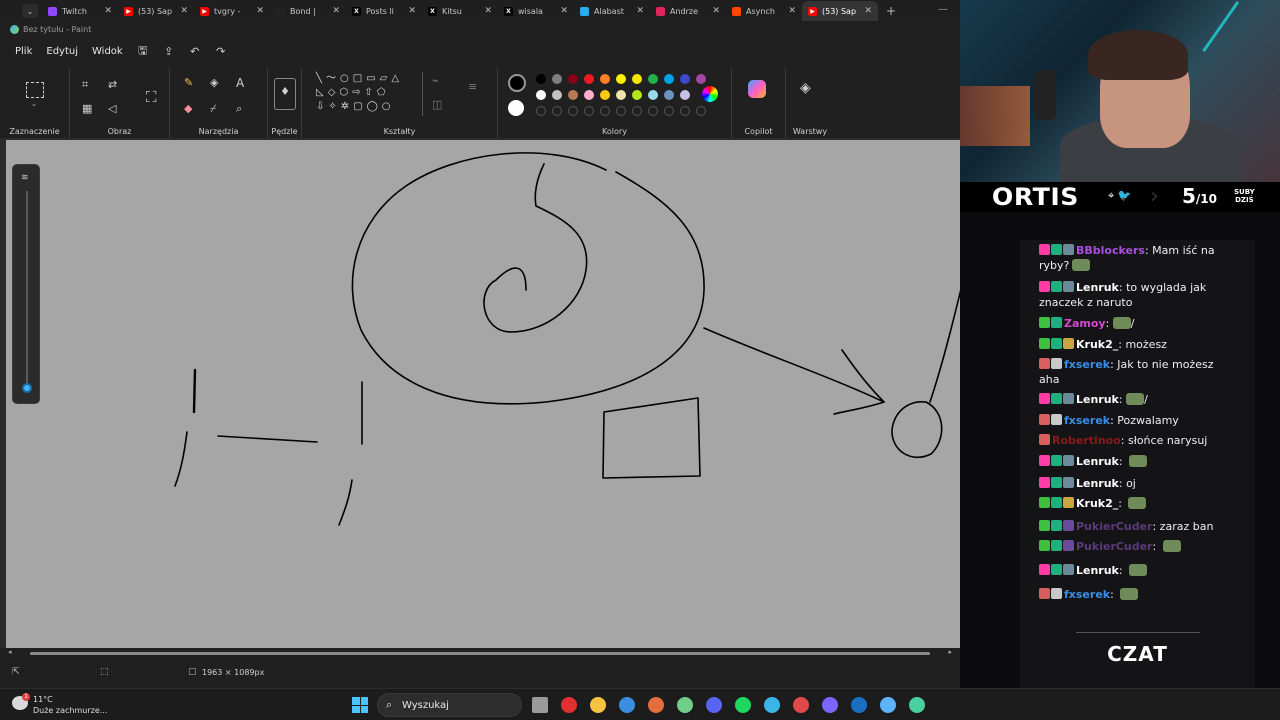  What do you see at coordinates (1110, 250) in the screenshot?
I see `chat-username: BBblockers` at bounding box center [1110, 250].